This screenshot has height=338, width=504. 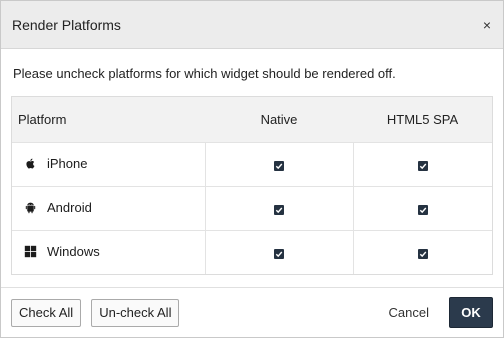 What do you see at coordinates (252, 312) in the screenshot?
I see `dialog-footer: Check All Un-check All Cancel OK` at bounding box center [252, 312].